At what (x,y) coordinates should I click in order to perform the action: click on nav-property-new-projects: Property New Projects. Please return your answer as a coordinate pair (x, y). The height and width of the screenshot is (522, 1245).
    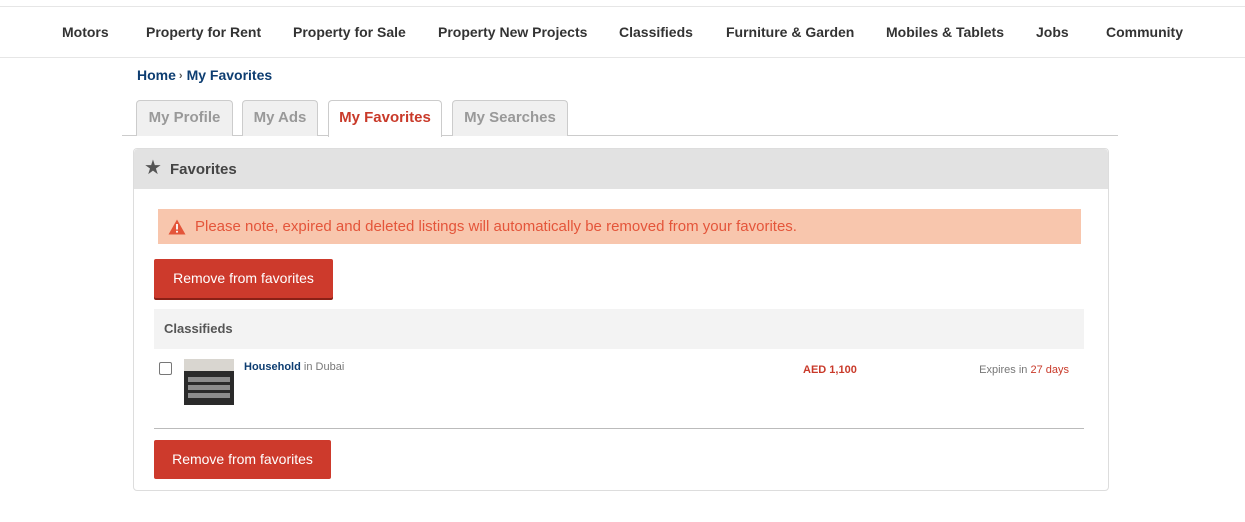
    Looking at the image, I should click on (512, 32).